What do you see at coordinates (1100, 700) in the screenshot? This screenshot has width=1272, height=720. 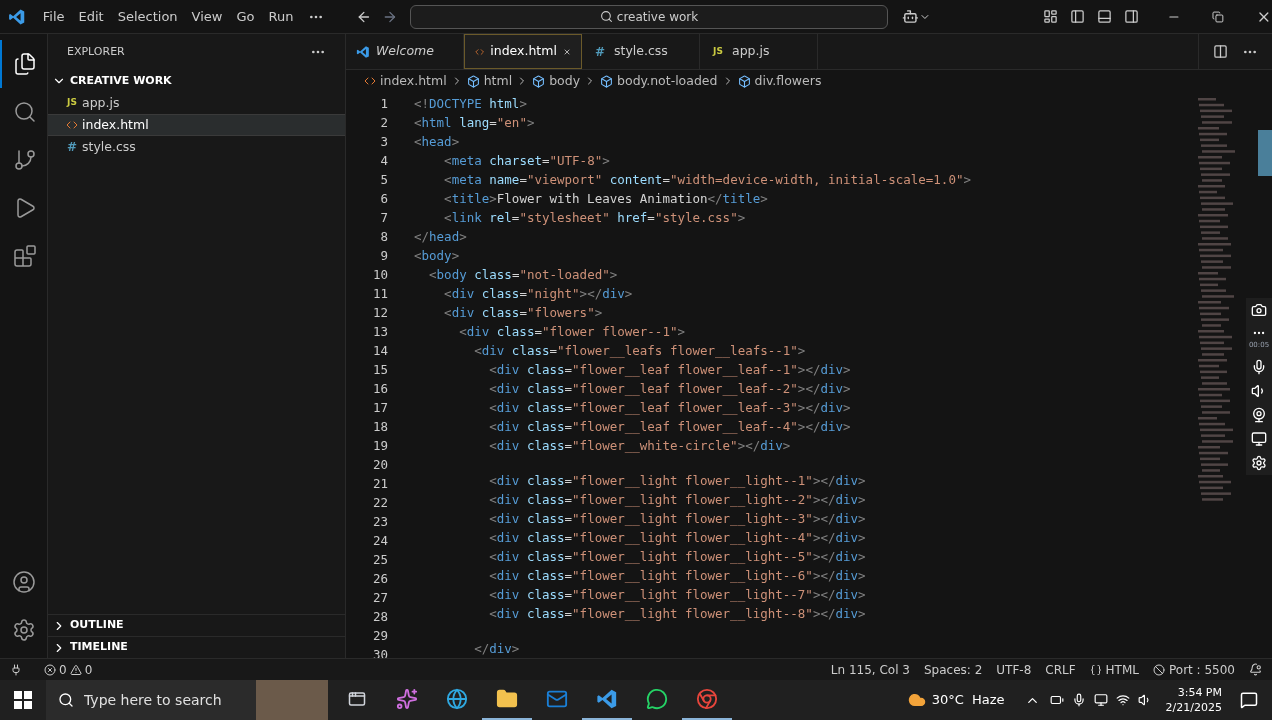 I see `display-icon` at bounding box center [1100, 700].